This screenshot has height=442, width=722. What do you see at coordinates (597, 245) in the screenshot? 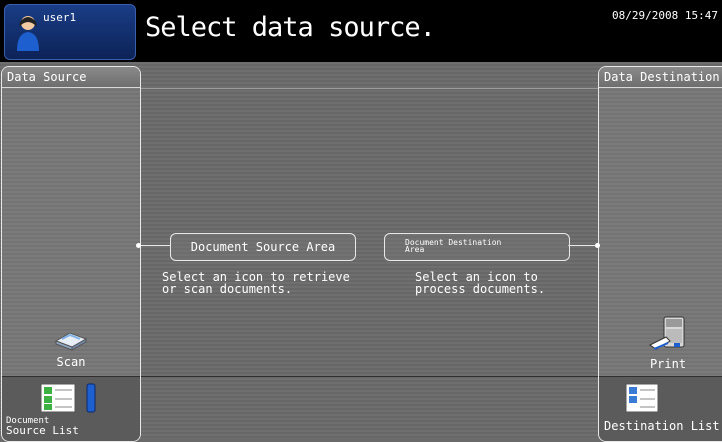
I see `destination-connector-dot` at bounding box center [597, 245].